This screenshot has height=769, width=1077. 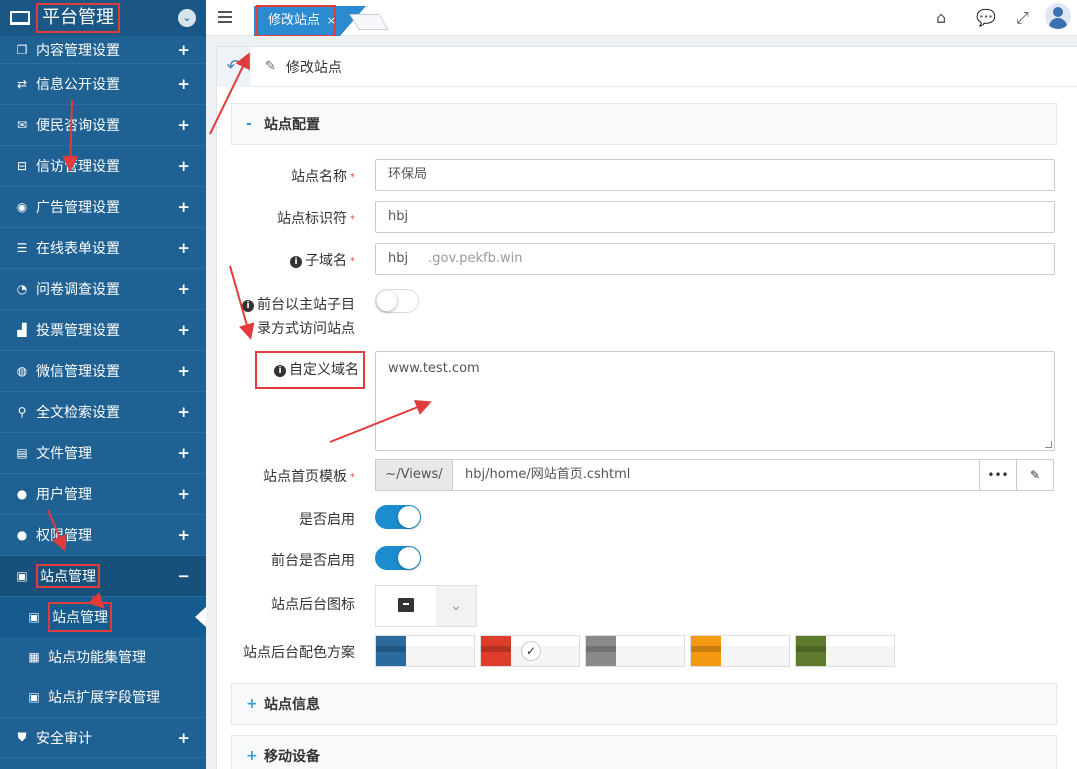 What do you see at coordinates (998, 475) in the screenshot?
I see `browse-button: •••` at bounding box center [998, 475].